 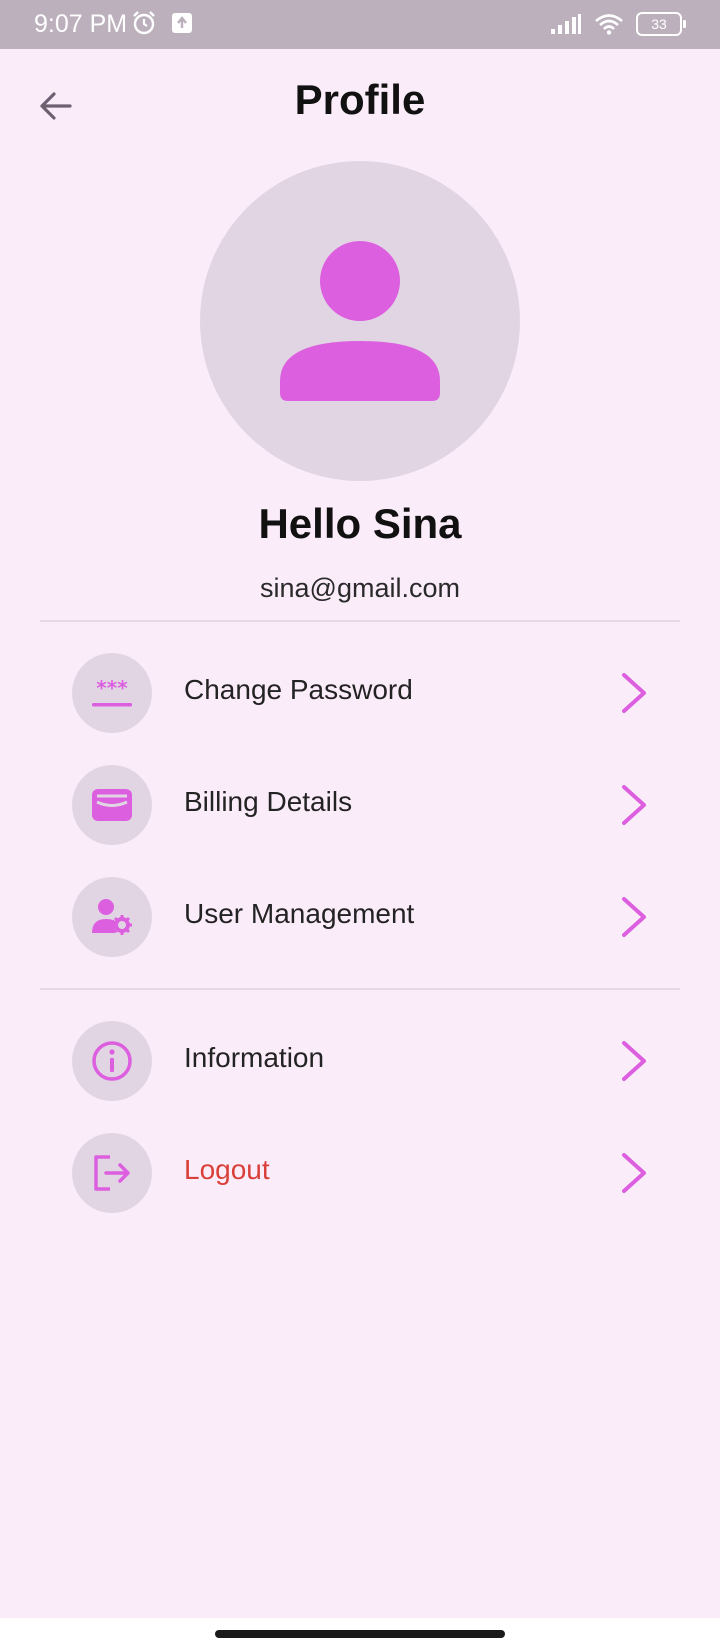 I want to click on menu-label: Information, so click(x=254, y=1057).